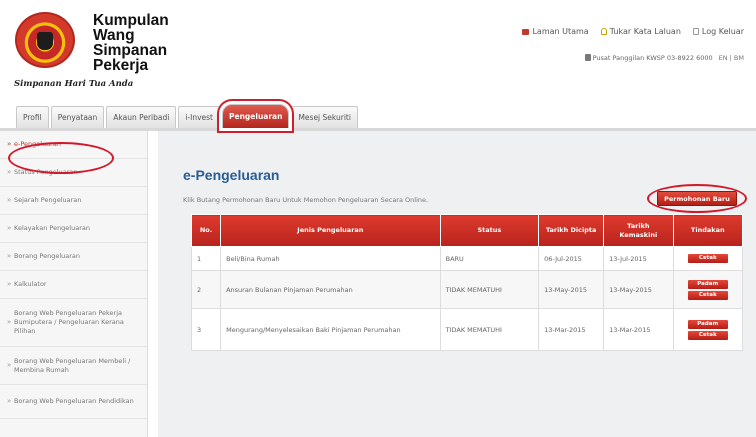  Describe the element at coordinates (324, 117) in the screenshot. I see `tab-mesej-sekuriti: Mesej Sekuriti` at that location.